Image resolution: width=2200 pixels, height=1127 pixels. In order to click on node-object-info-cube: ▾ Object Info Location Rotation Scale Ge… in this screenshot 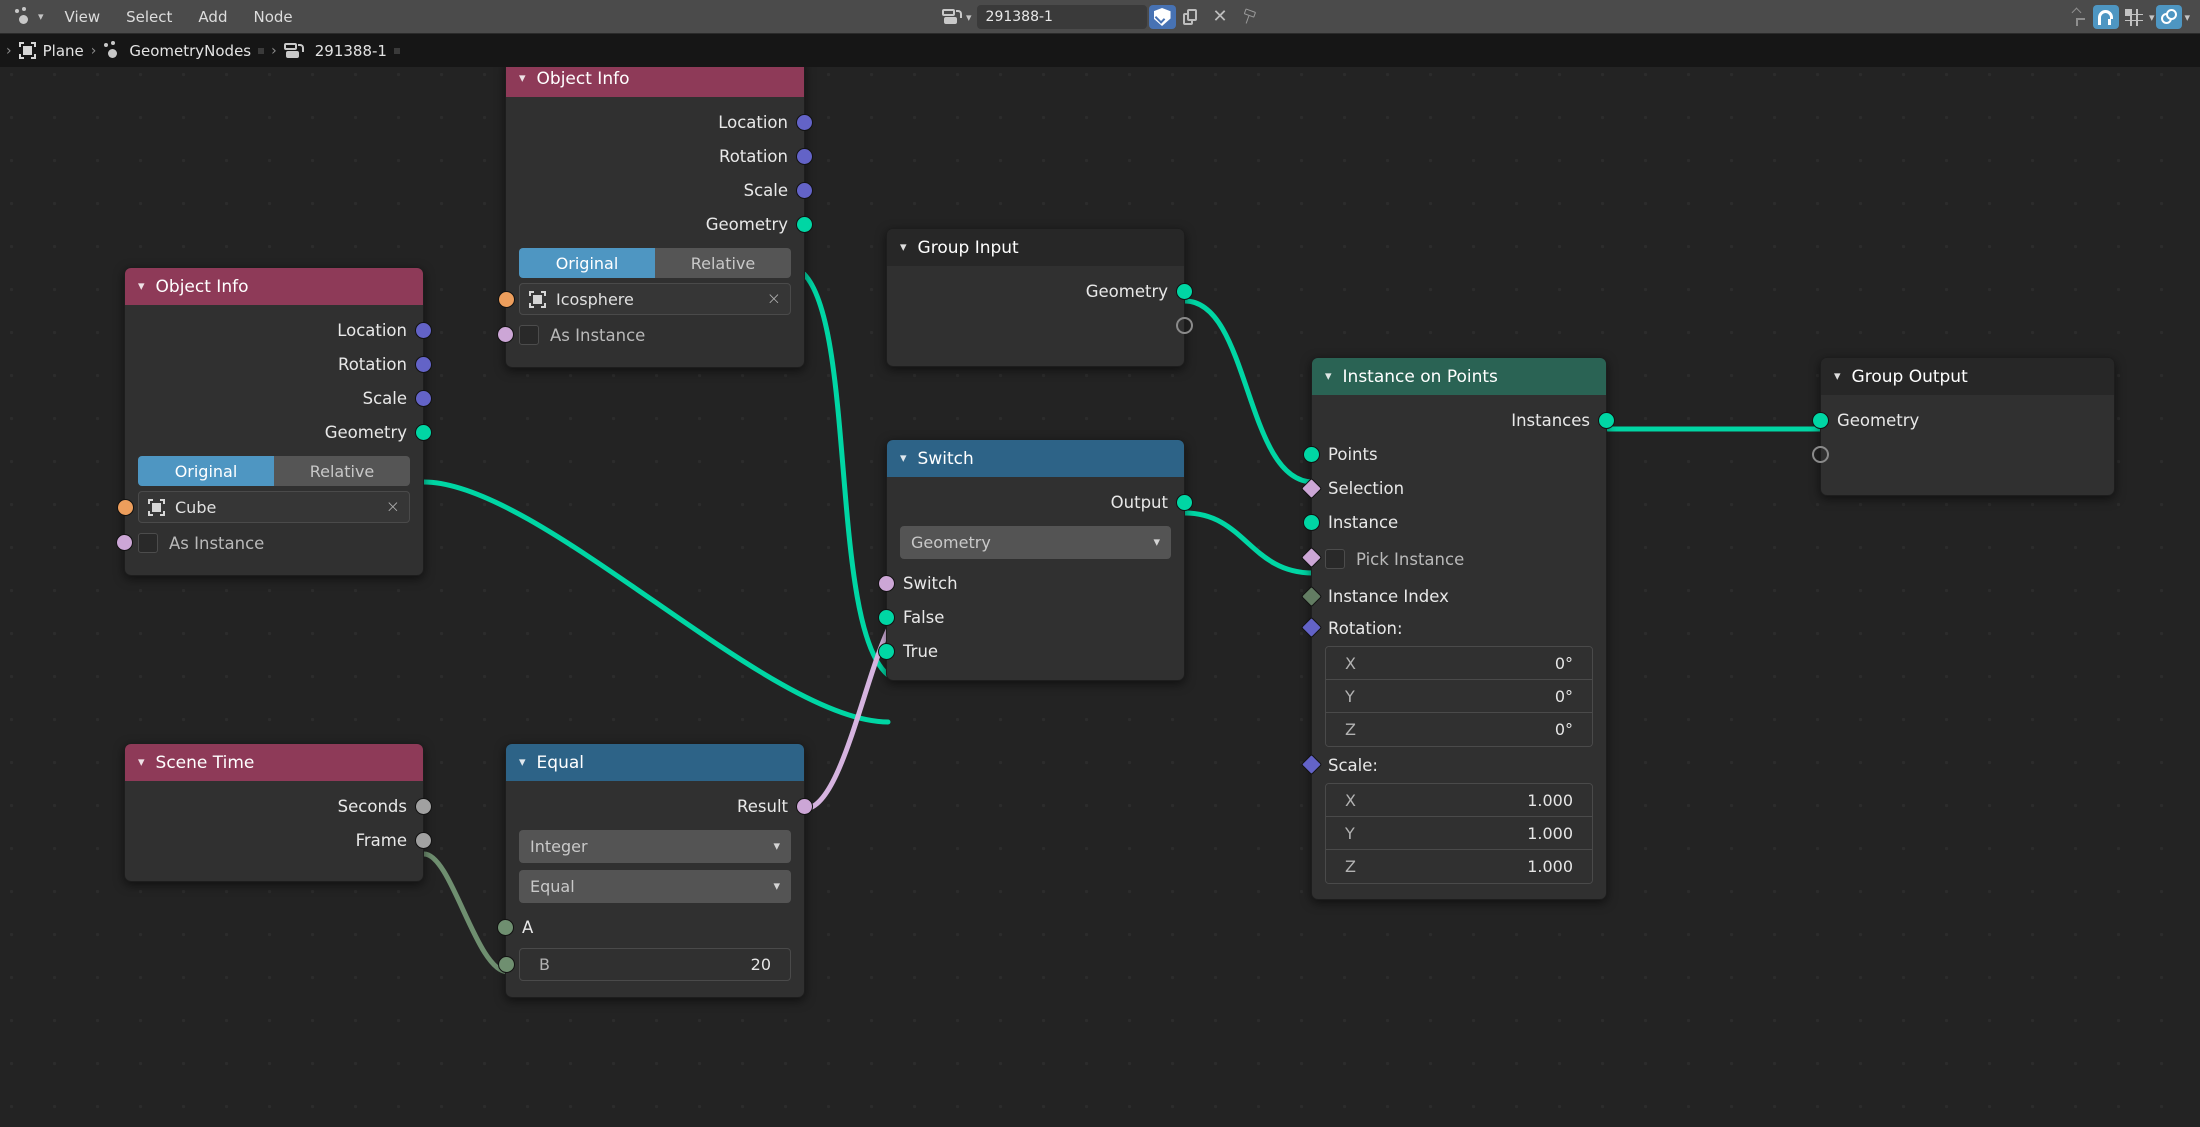, I will do `click(274, 421)`.